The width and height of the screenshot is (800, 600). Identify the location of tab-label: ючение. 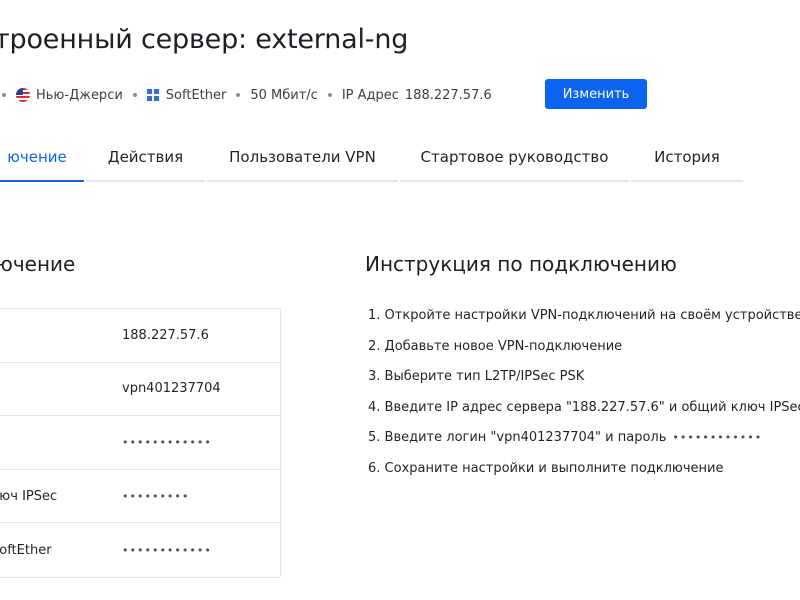
(37, 157).